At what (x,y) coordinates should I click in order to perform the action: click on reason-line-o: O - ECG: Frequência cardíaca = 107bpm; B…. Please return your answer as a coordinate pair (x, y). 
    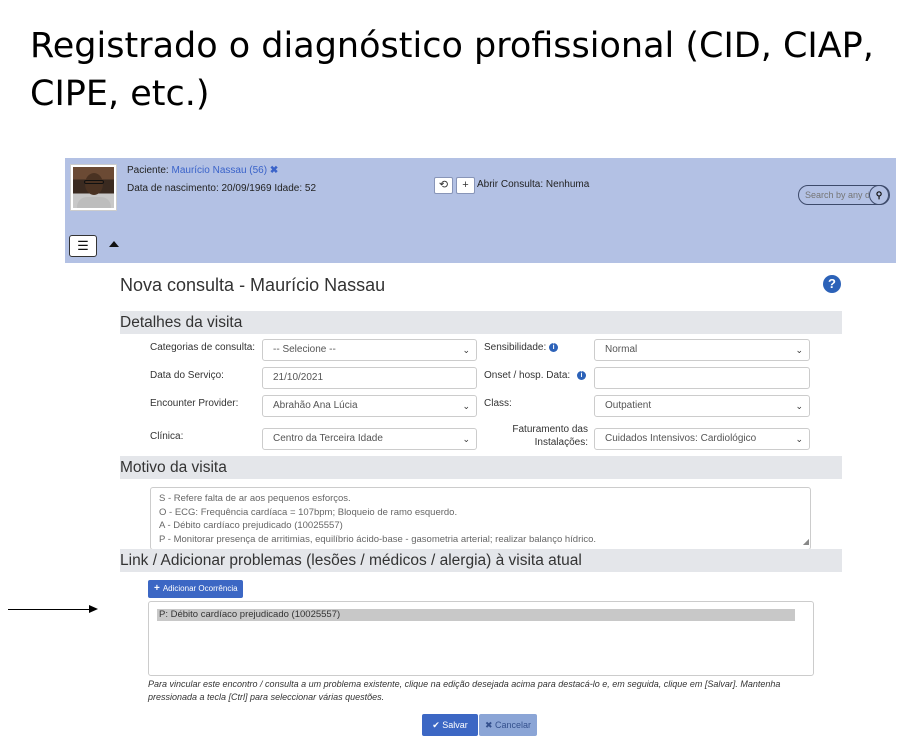
    Looking at the image, I should click on (308, 512).